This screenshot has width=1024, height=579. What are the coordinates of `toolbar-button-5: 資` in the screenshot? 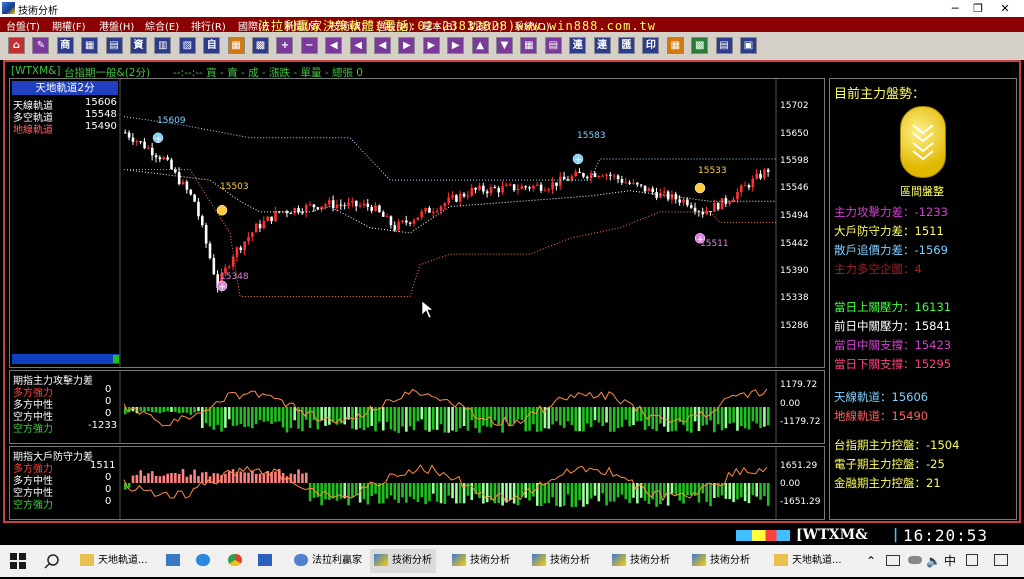 It's located at (138, 45).